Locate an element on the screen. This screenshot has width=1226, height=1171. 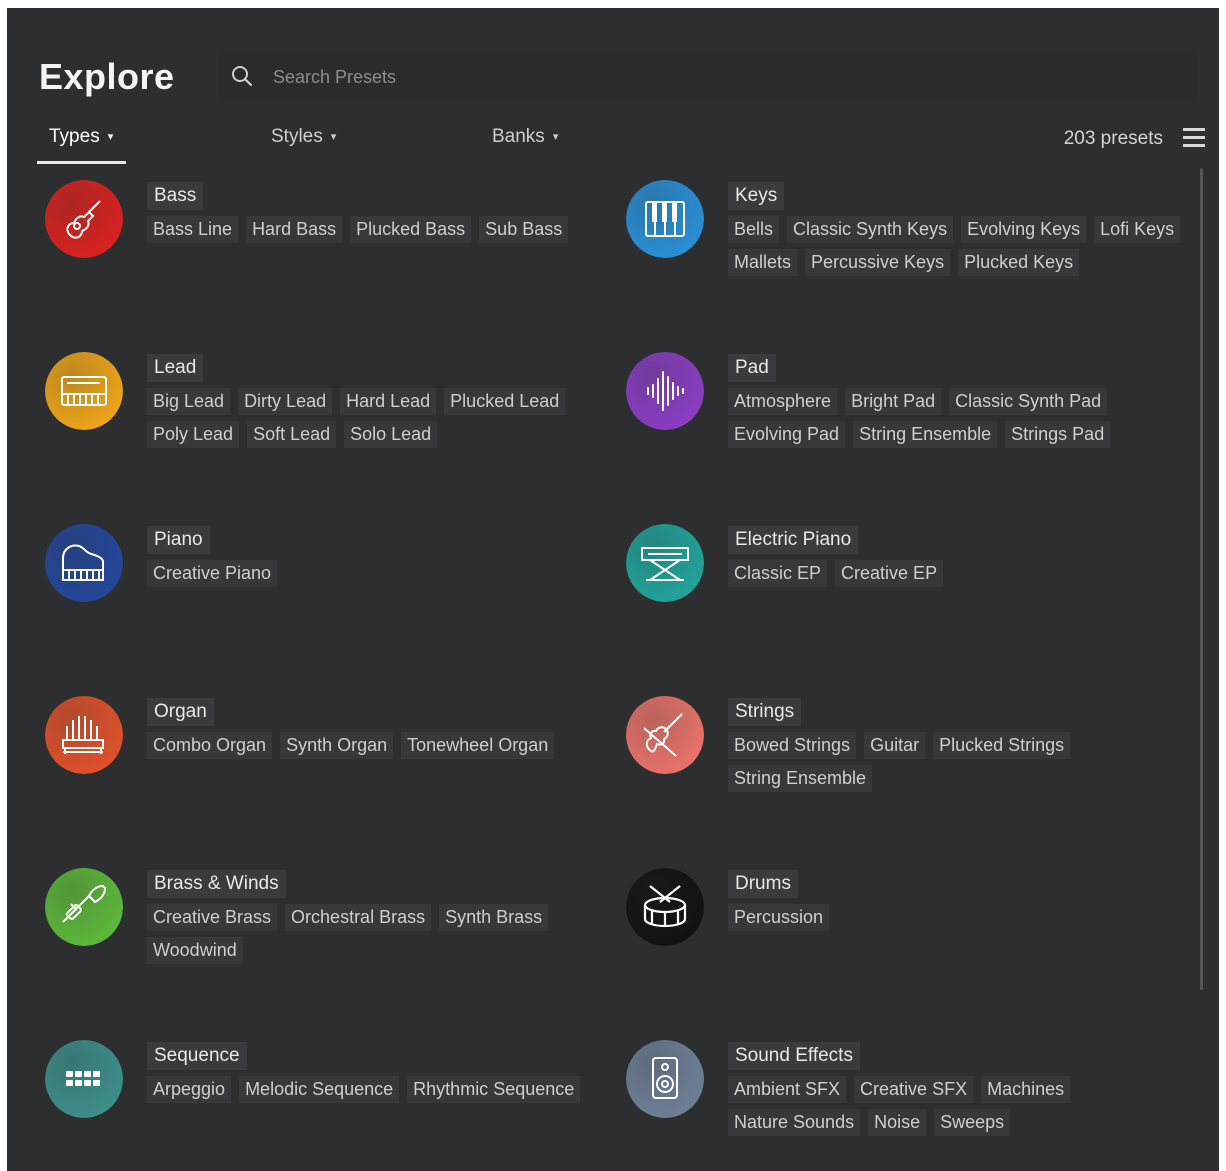
subtype-tag: Strings Pad is located at coordinates (1058, 434).